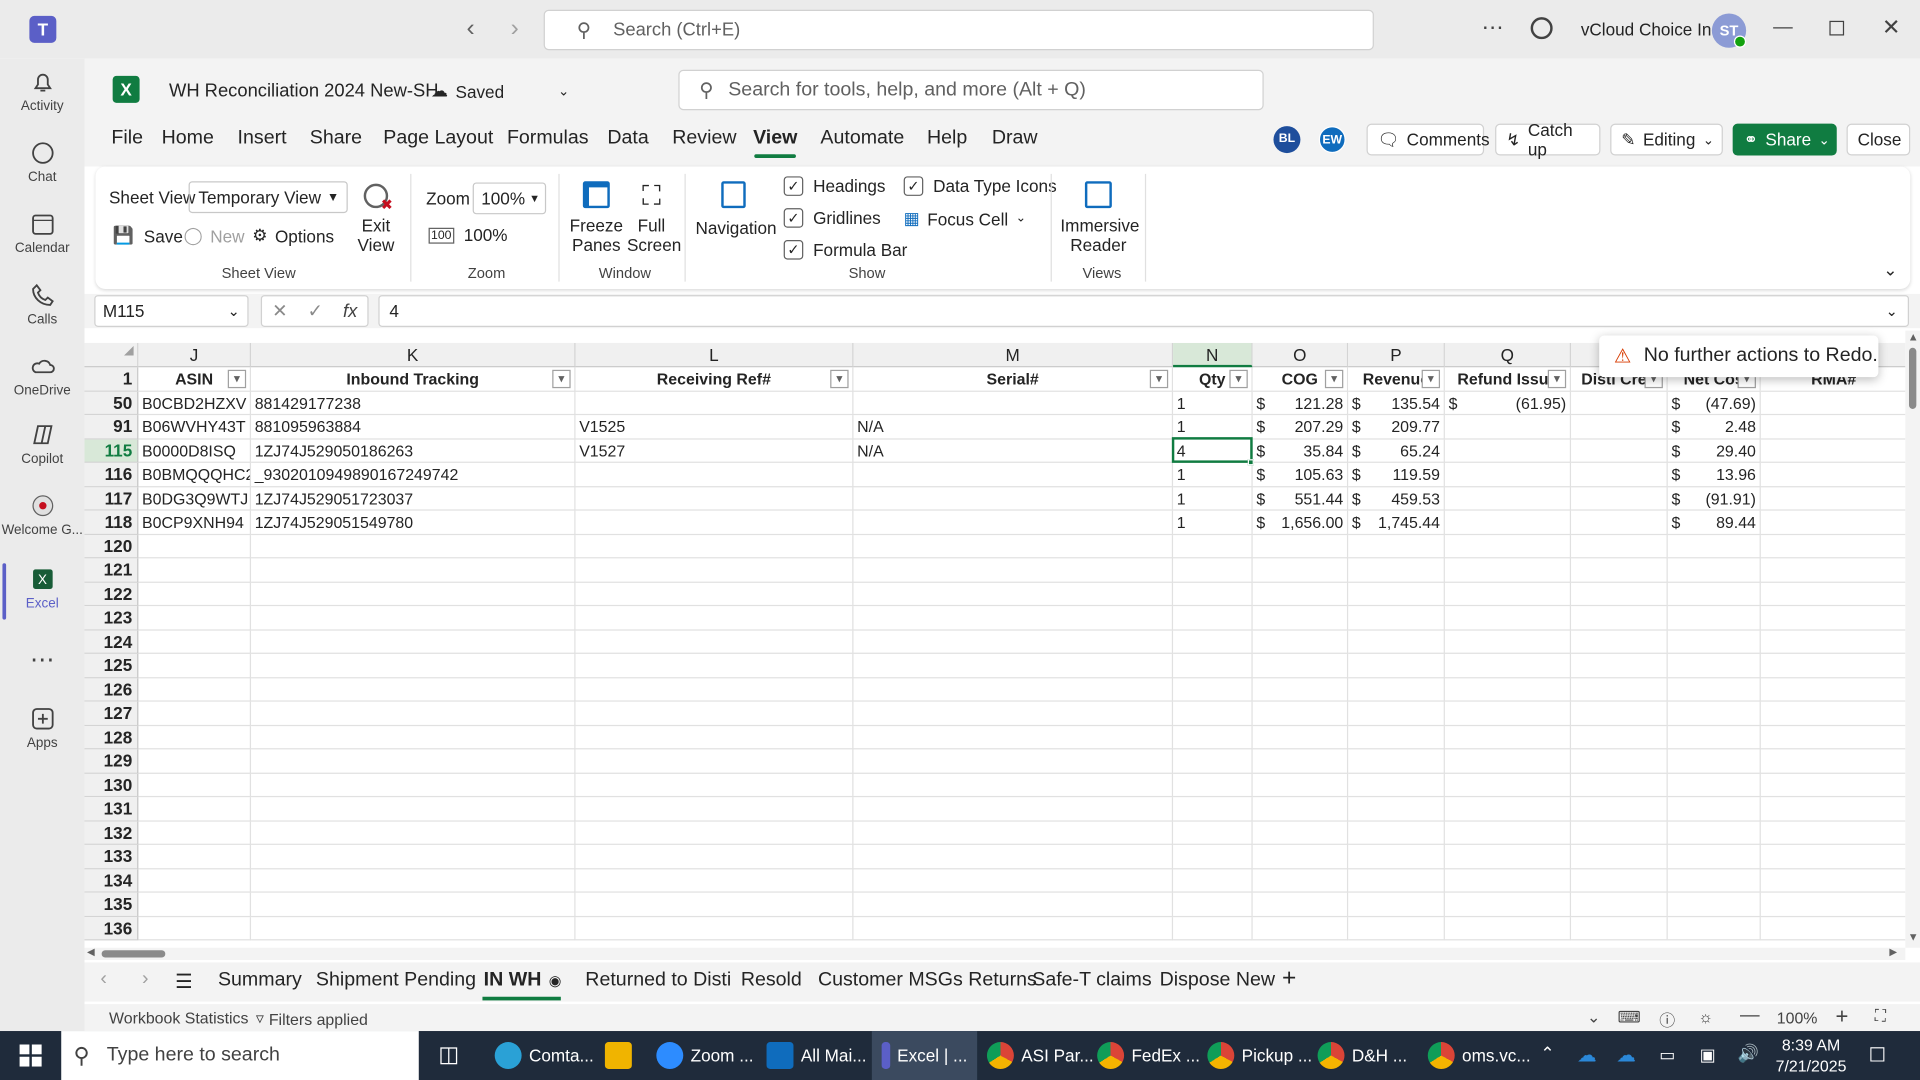 The height and width of the screenshot is (1080, 1920). Describe the element at coordinates (1714, 403) in the screenshot. I see `table-cell: $ (47.69)` at that location.